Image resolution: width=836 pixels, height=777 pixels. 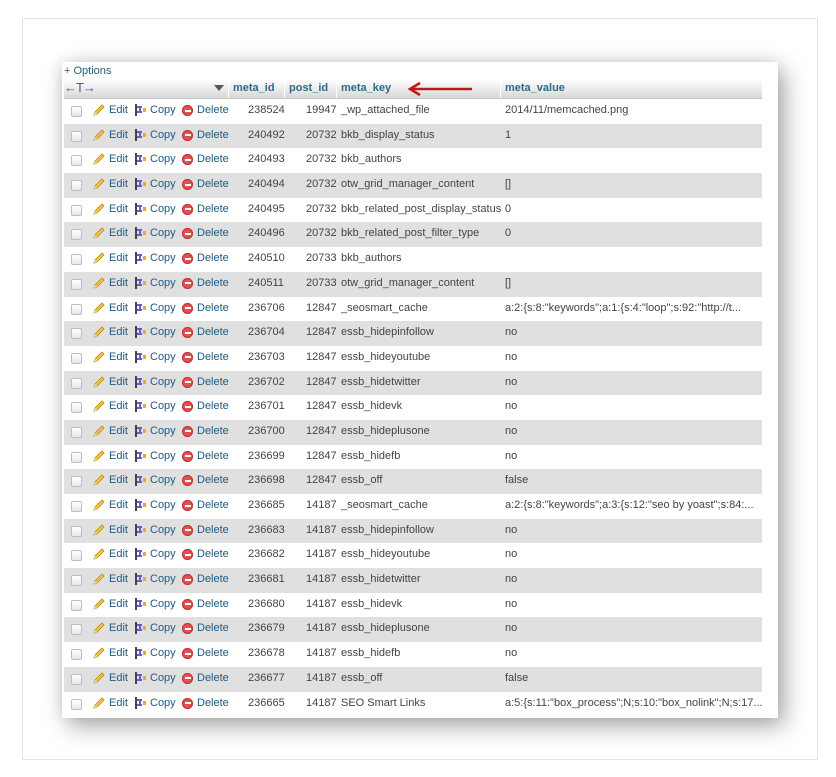 I want to click on column-header-meta-id: meta_id, so click(x=256, y=88).